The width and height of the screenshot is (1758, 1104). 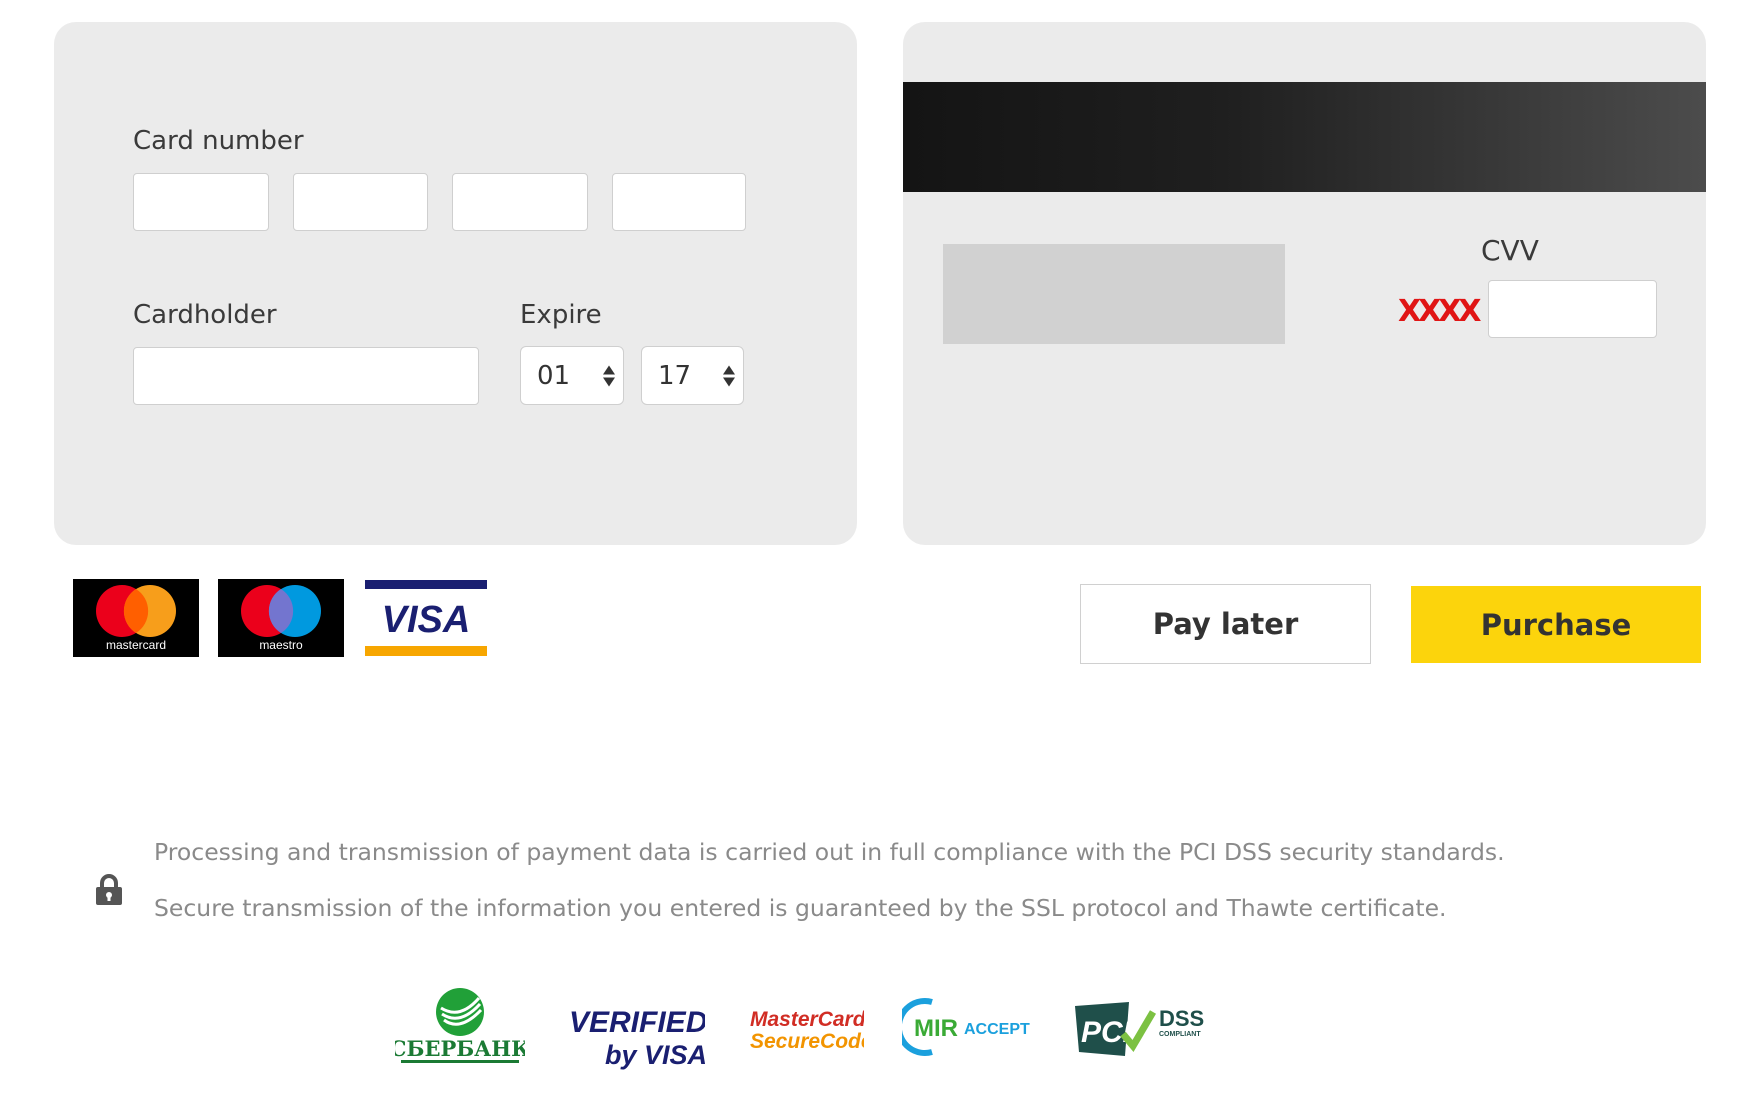 I want to click on svg-text: СБЕРБАНК, so click(x=460, y=1048).